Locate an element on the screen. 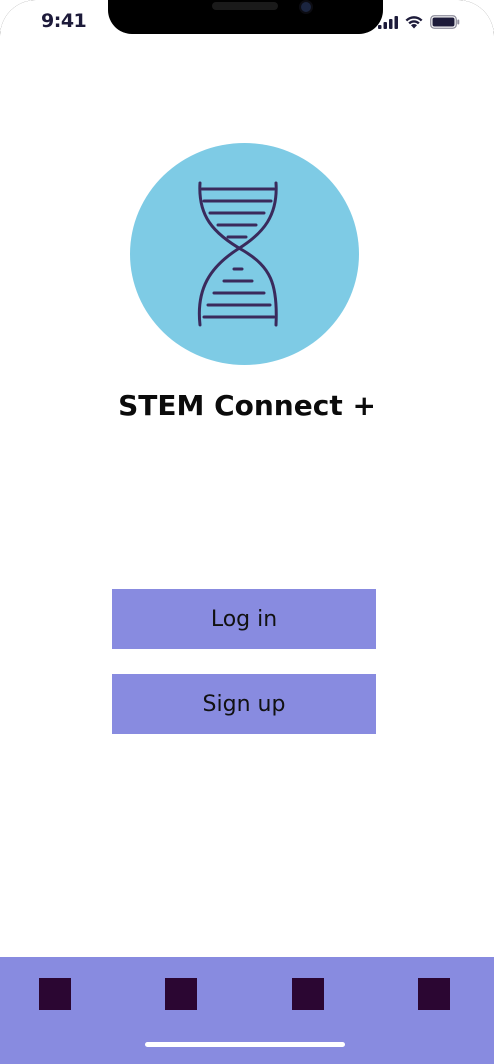  login-button: Log in is located at coordinates (244, 619).